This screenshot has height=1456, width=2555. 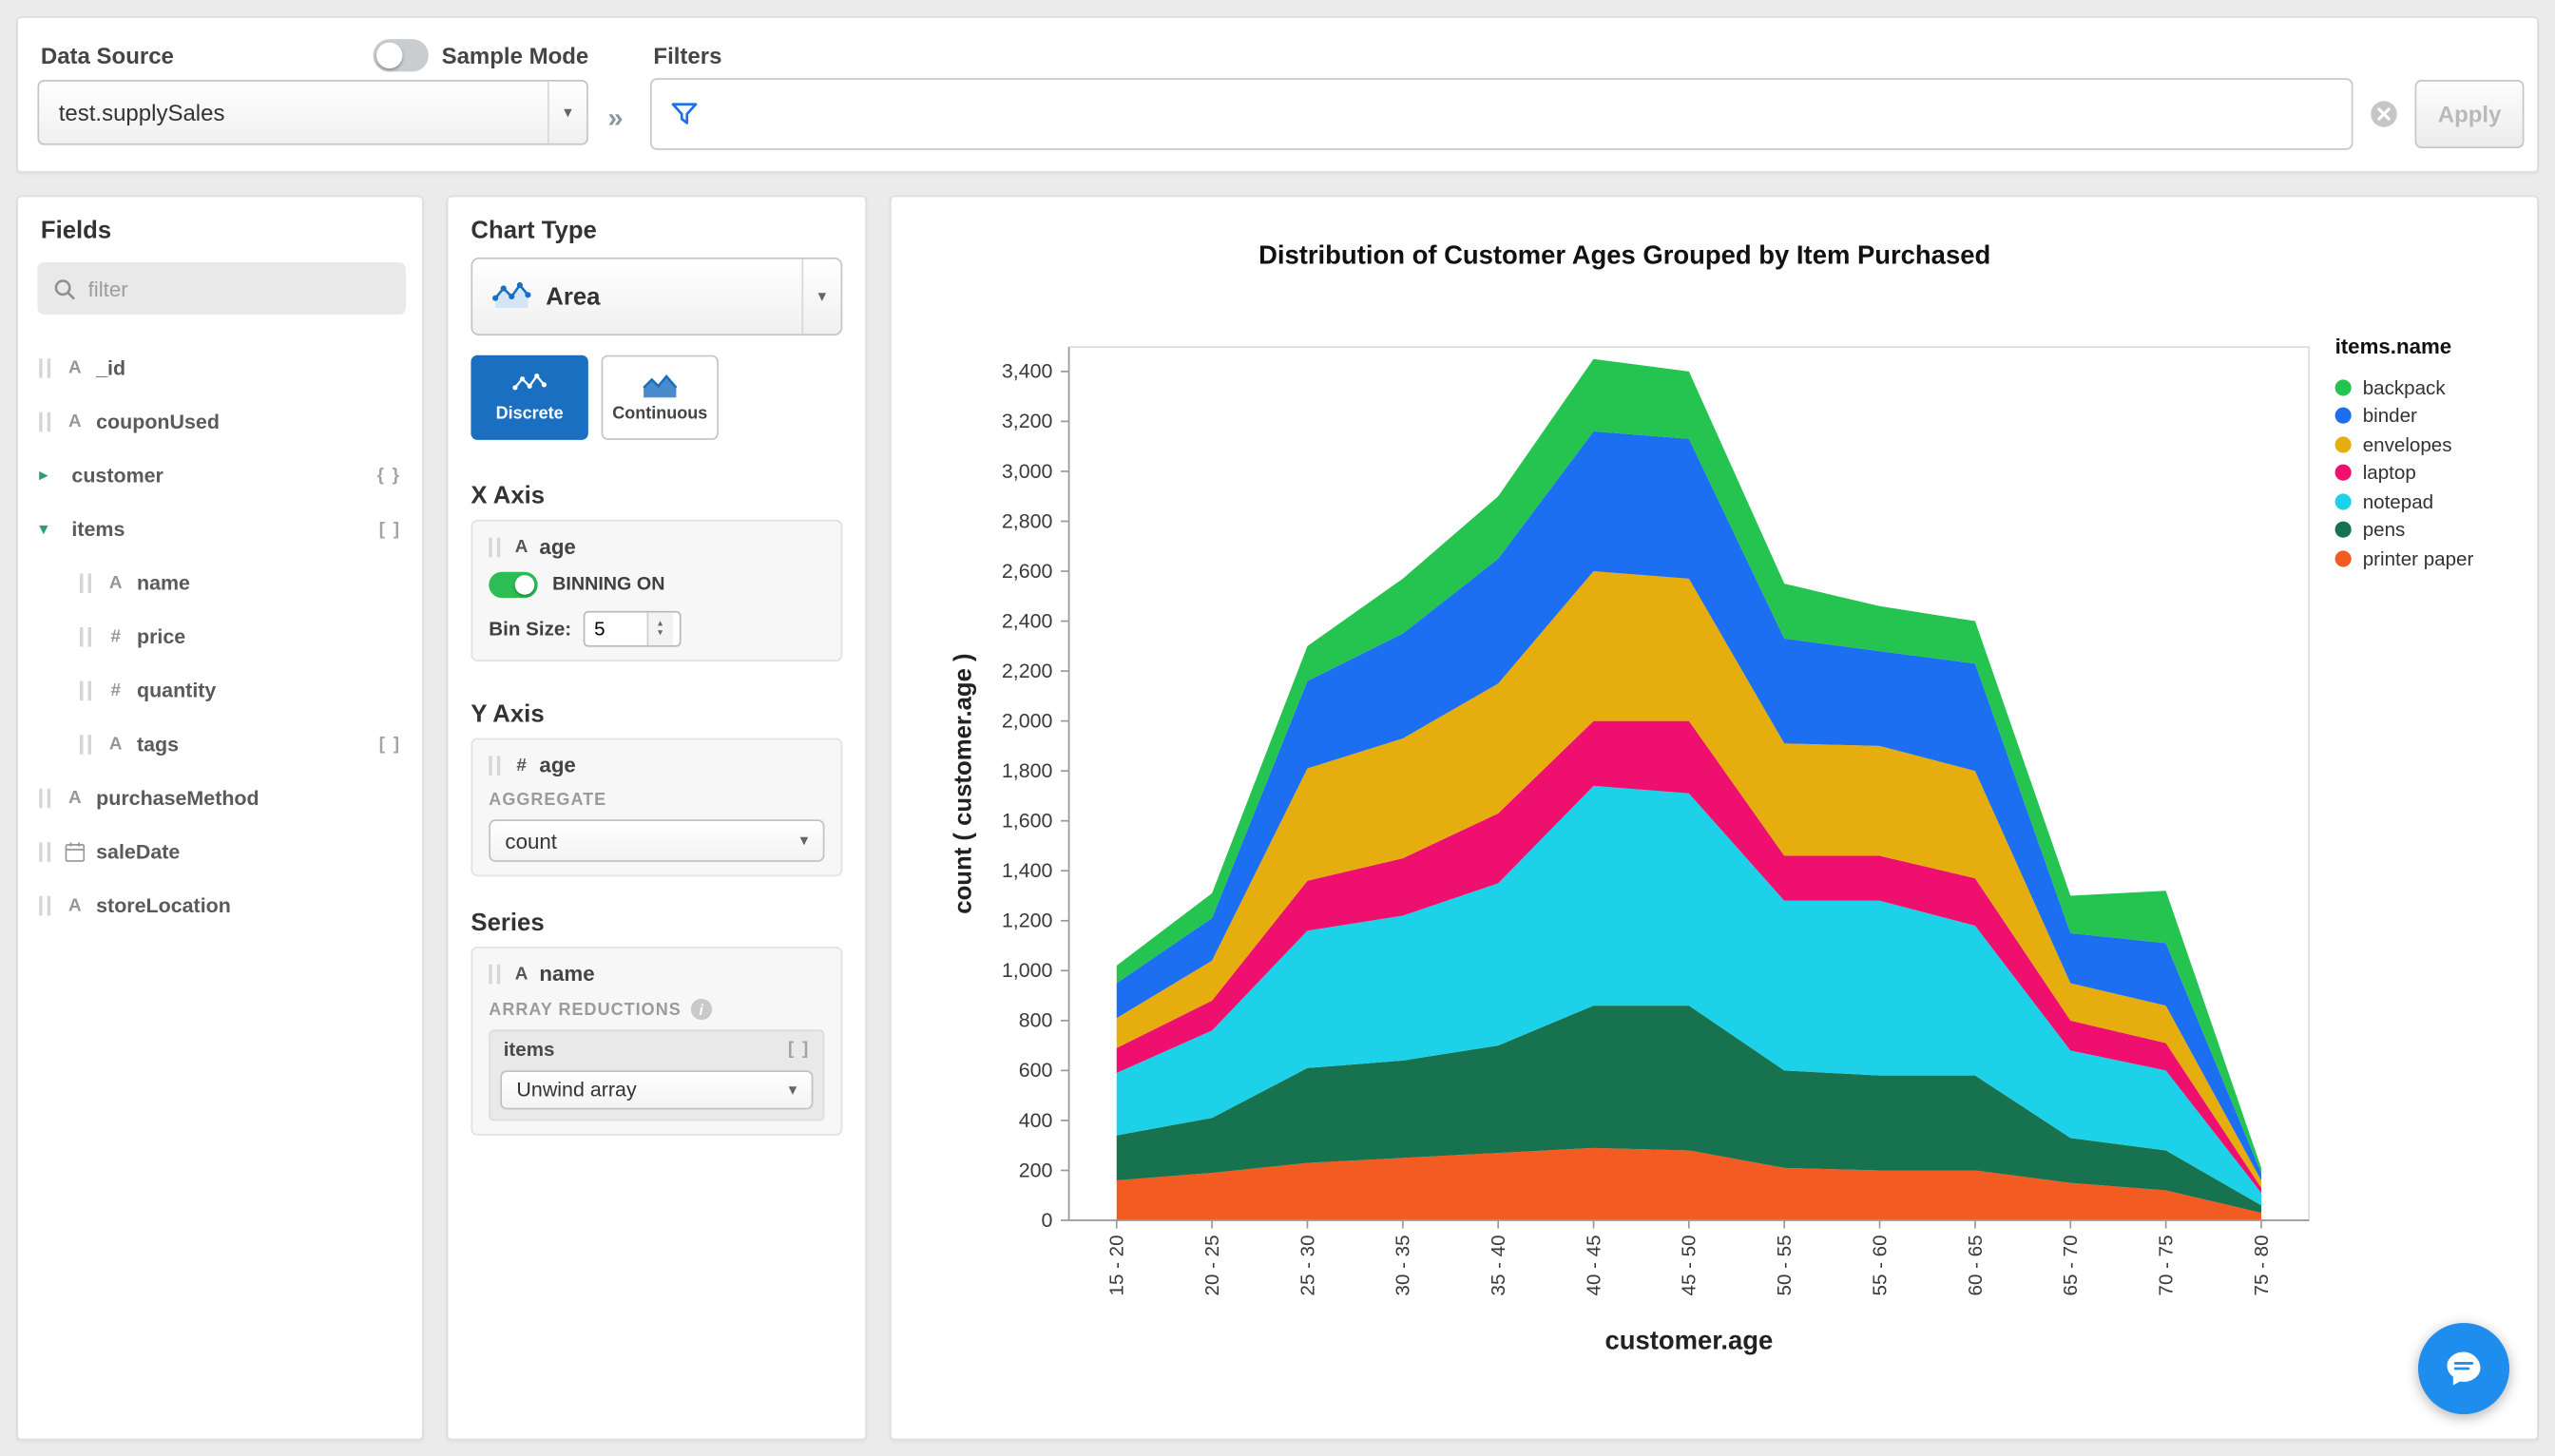 What do you see at coordinates (2404, 387) in the screenshot?
I see `legend-label: backpack` at bounding box center [2404, 387].